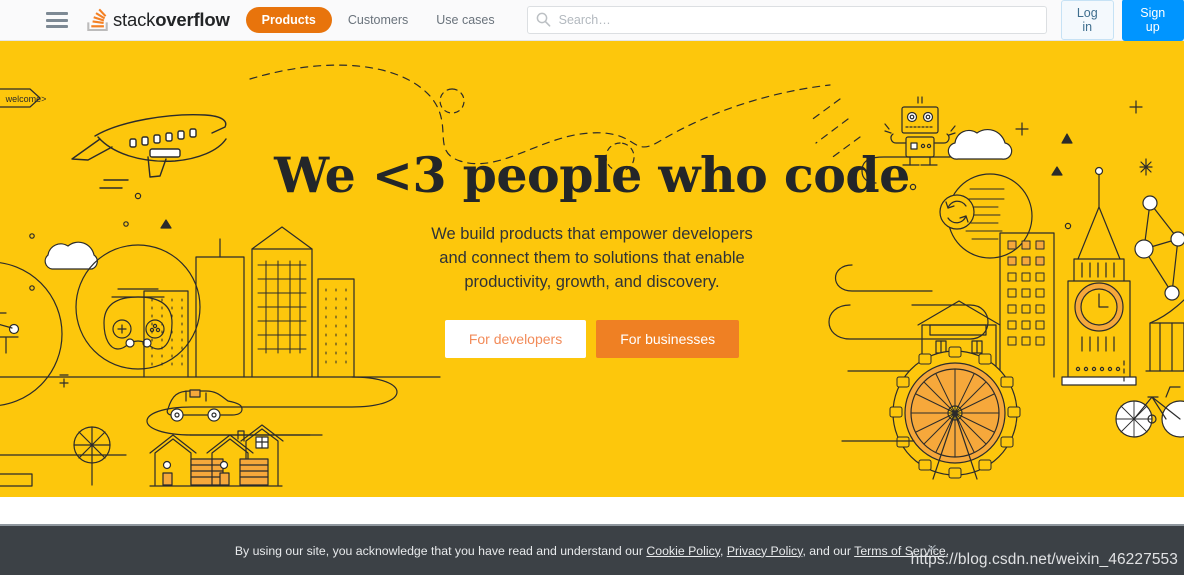 The width and height of the screenshot is (1184, 575). Describe the element at coordinates (723, 550) in the screenshot. I see `cookie-sep-1: ,` at that location.